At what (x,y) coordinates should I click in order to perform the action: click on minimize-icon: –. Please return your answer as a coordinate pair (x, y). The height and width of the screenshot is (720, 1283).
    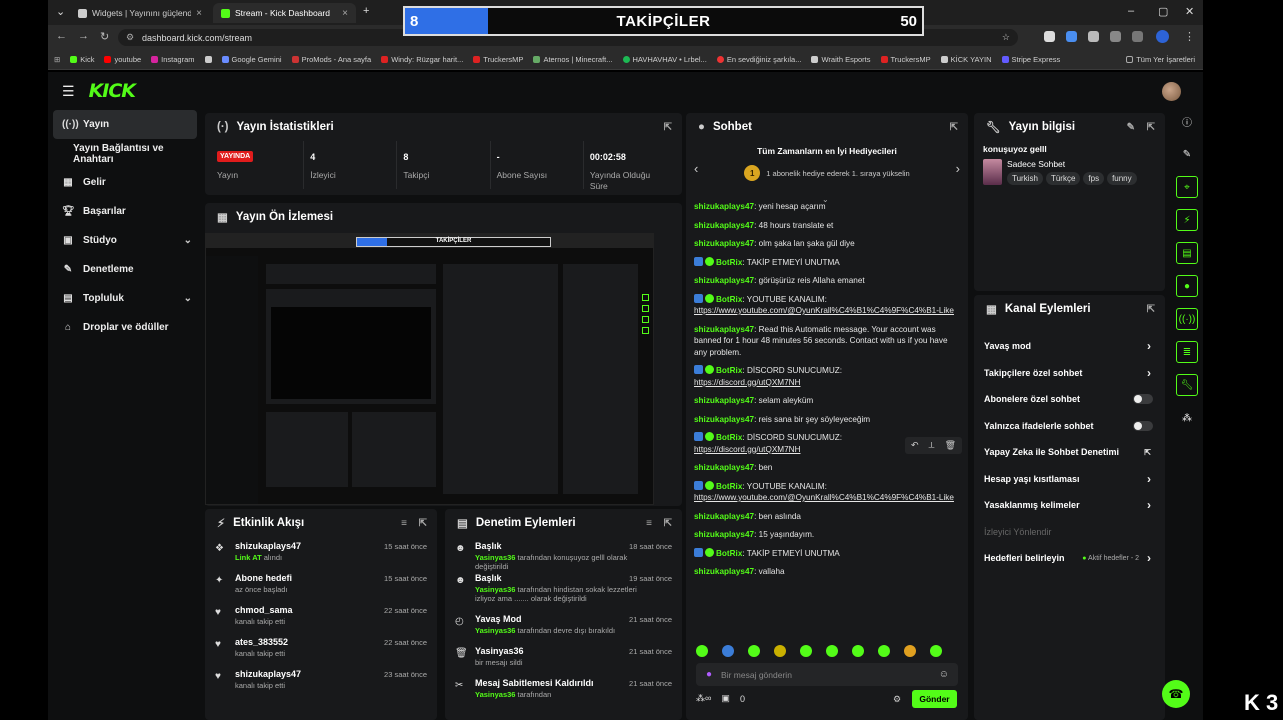
    Looking at the image, I should click on (1131, 11).